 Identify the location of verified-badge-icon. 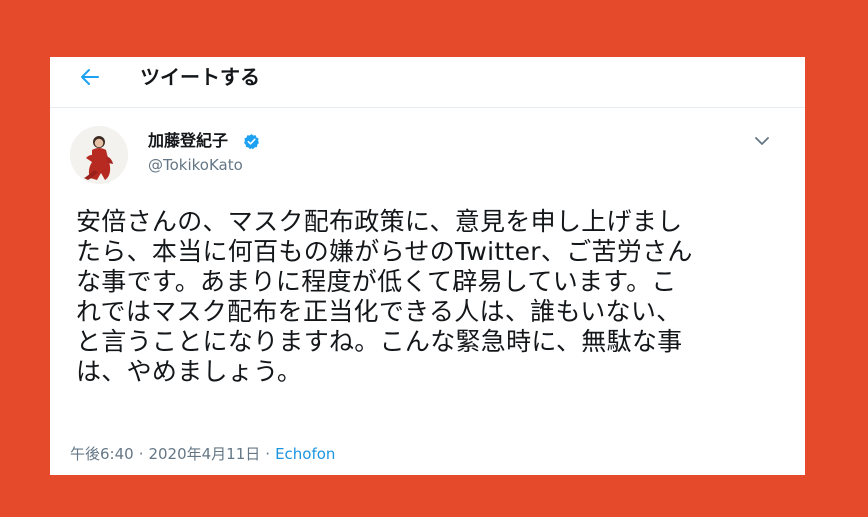
(251, 142).